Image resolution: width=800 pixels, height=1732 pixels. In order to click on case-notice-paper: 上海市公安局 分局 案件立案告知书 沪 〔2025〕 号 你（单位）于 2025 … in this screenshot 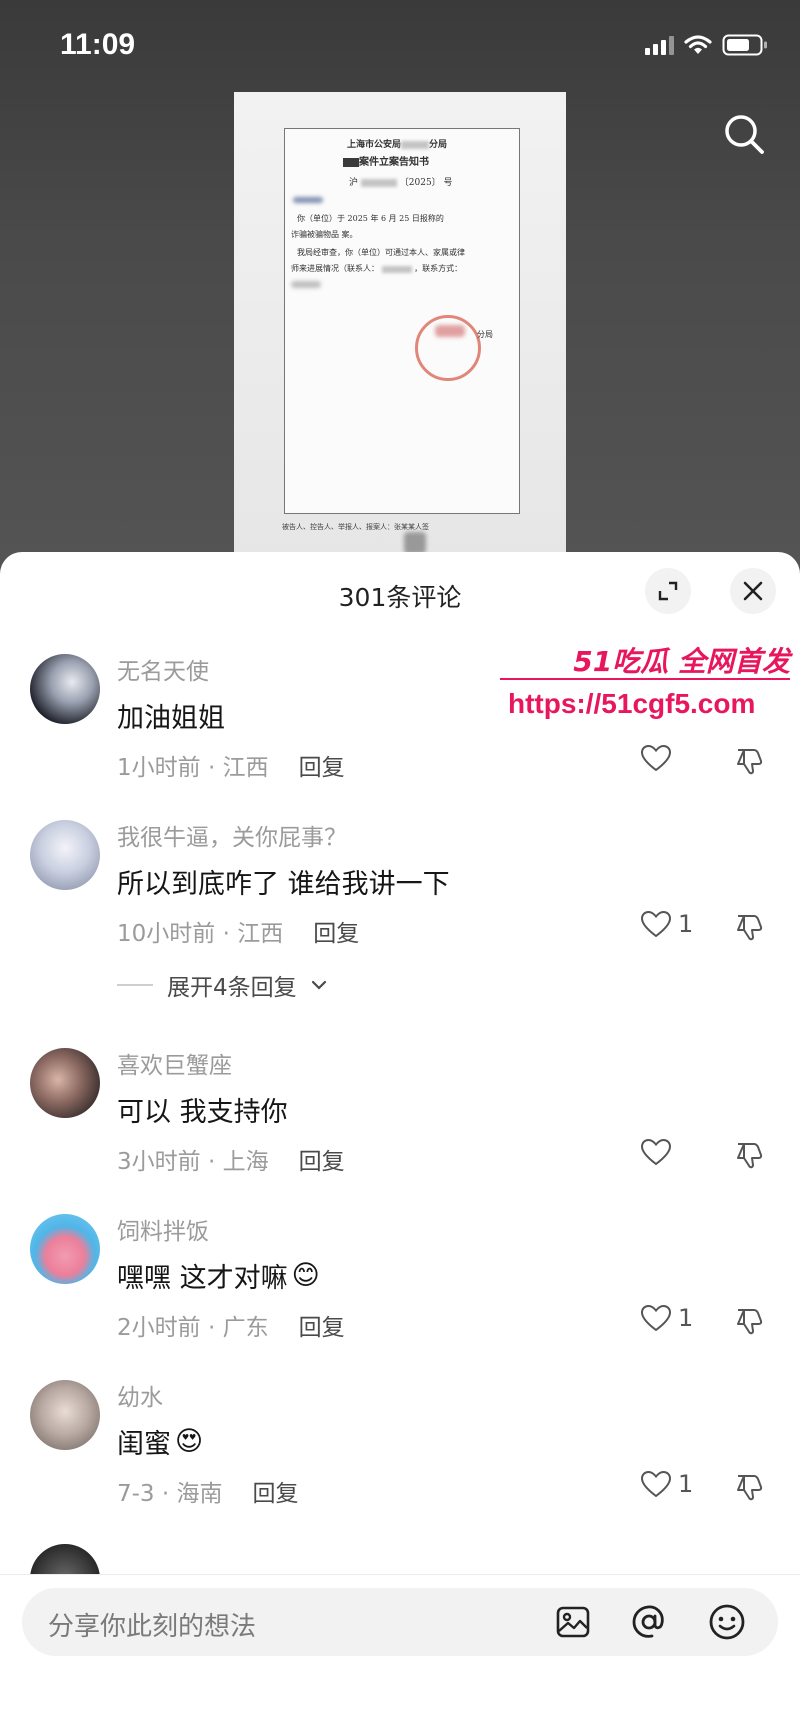, I will do `click(402, 321)`.